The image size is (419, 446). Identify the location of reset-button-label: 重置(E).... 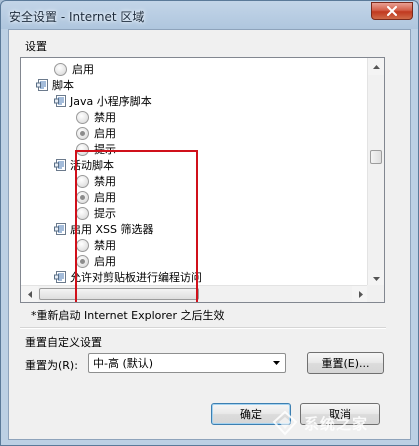
(345, 363).